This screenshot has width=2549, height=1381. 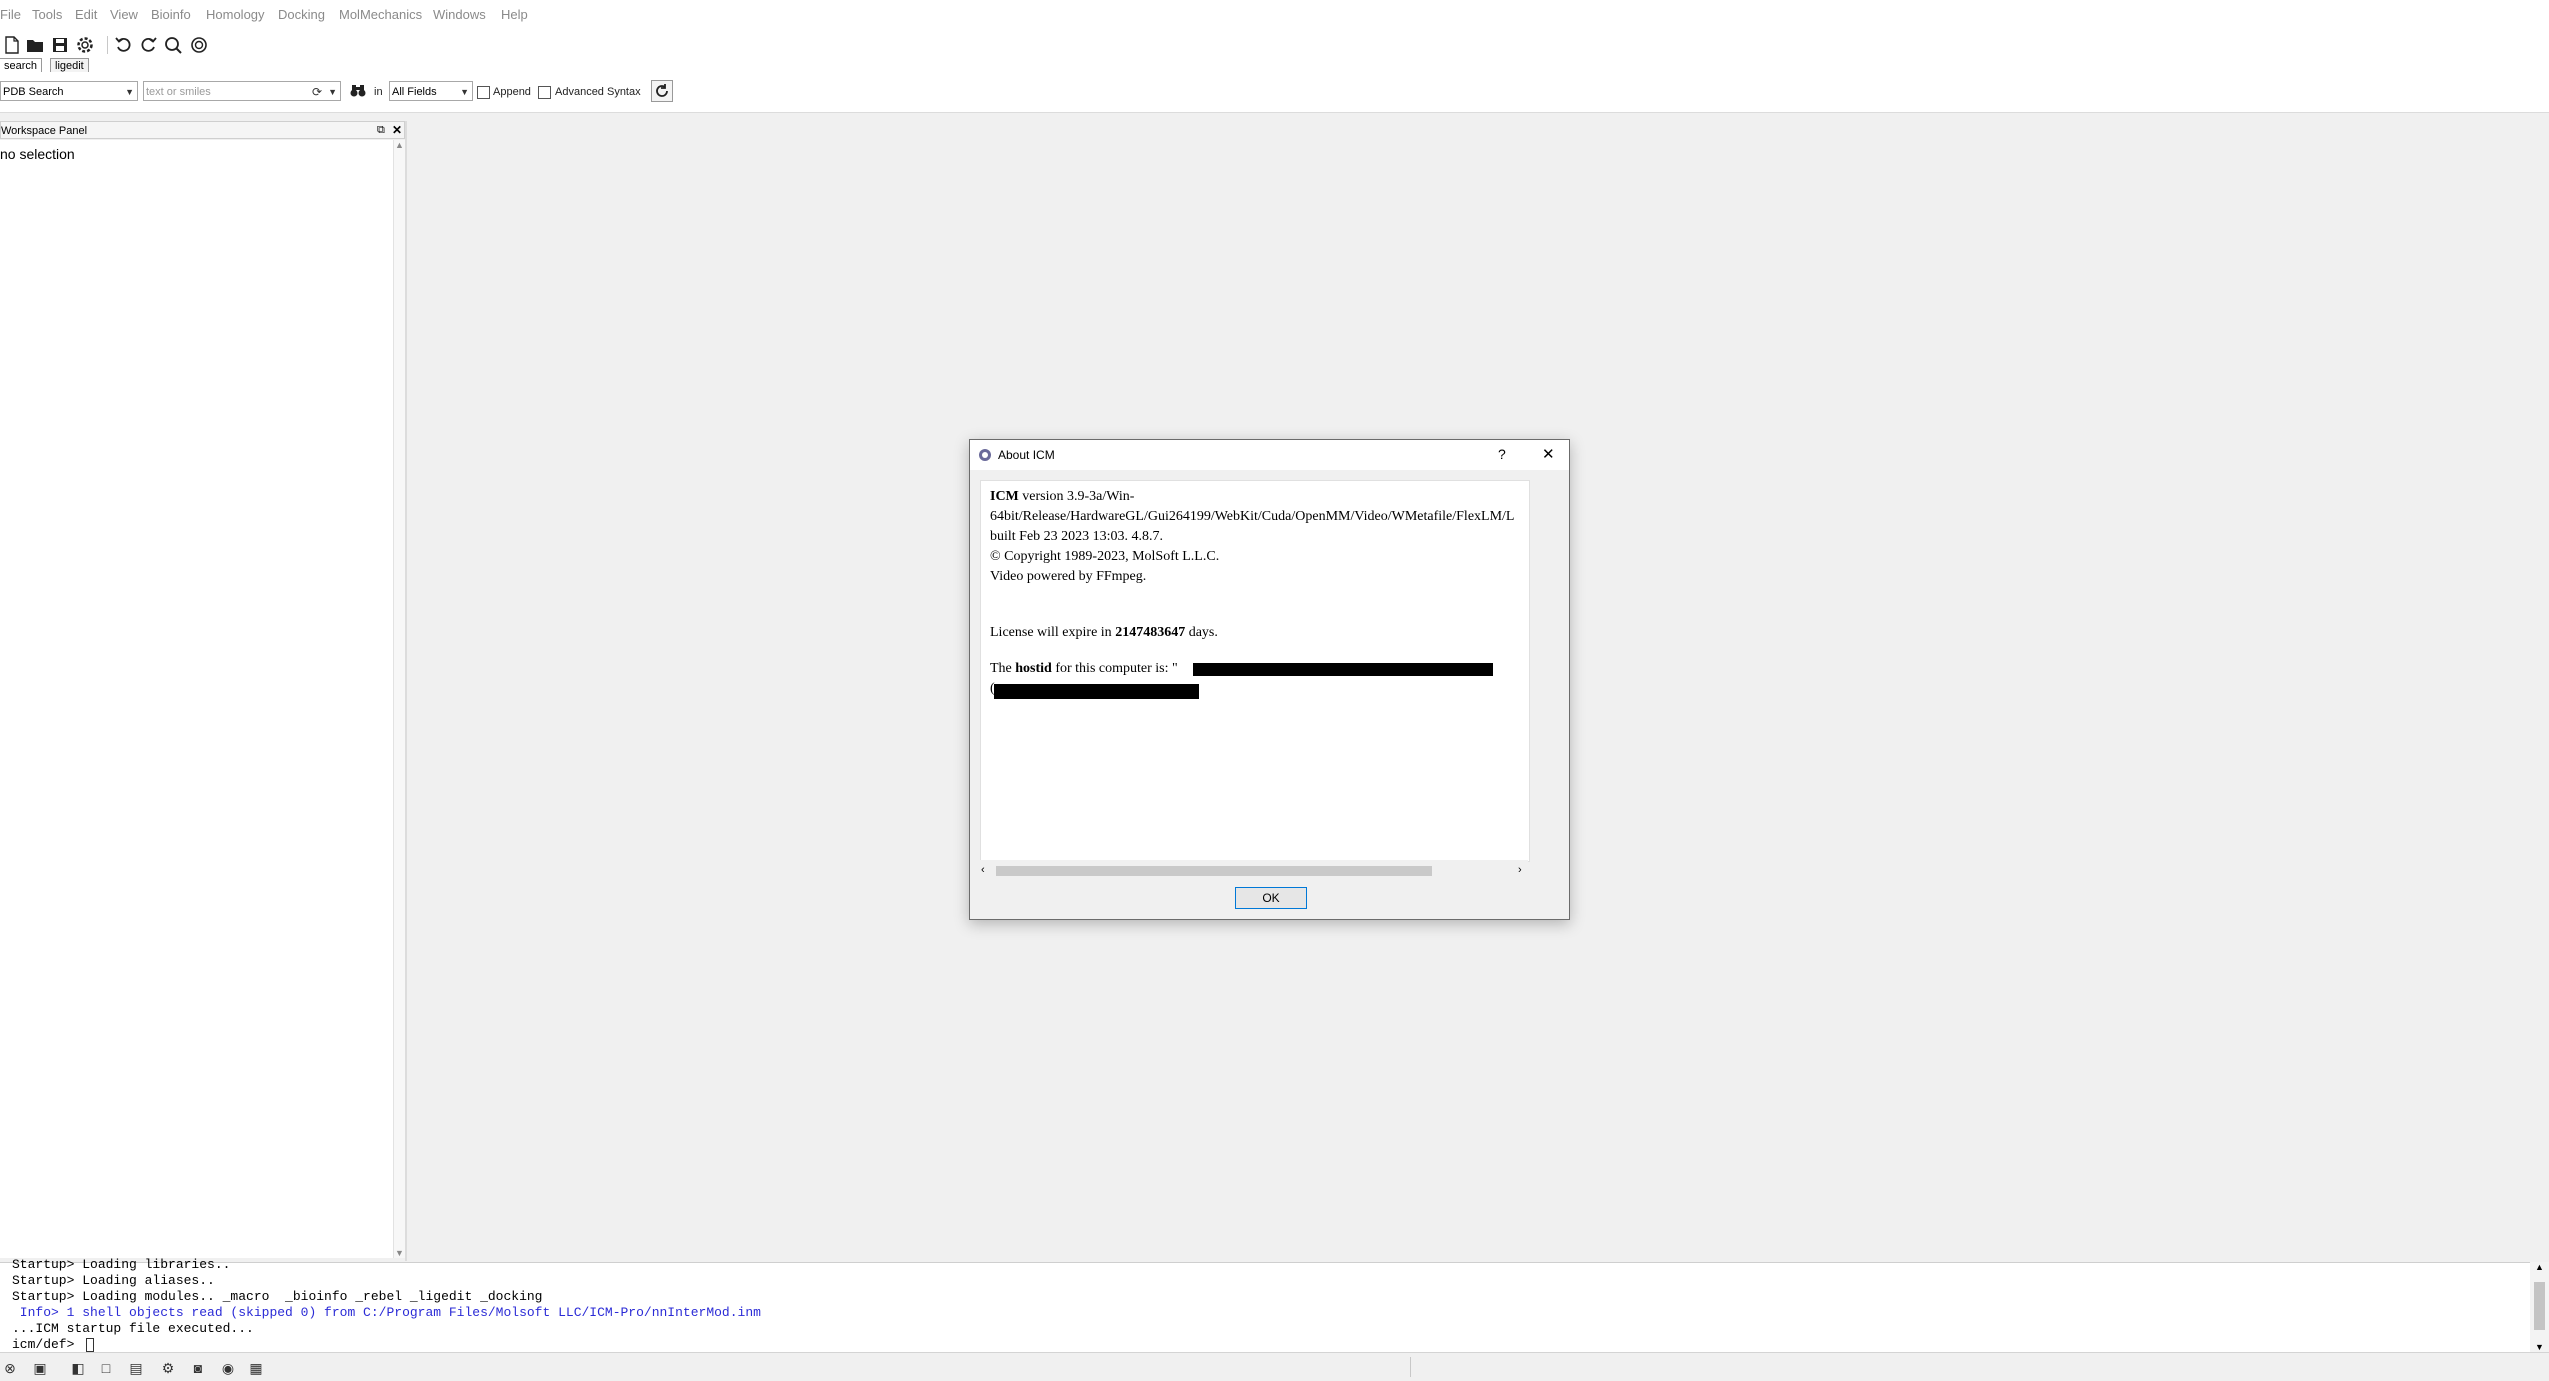 I want to click on settings-gear-icon, so click(x=85, y=45).